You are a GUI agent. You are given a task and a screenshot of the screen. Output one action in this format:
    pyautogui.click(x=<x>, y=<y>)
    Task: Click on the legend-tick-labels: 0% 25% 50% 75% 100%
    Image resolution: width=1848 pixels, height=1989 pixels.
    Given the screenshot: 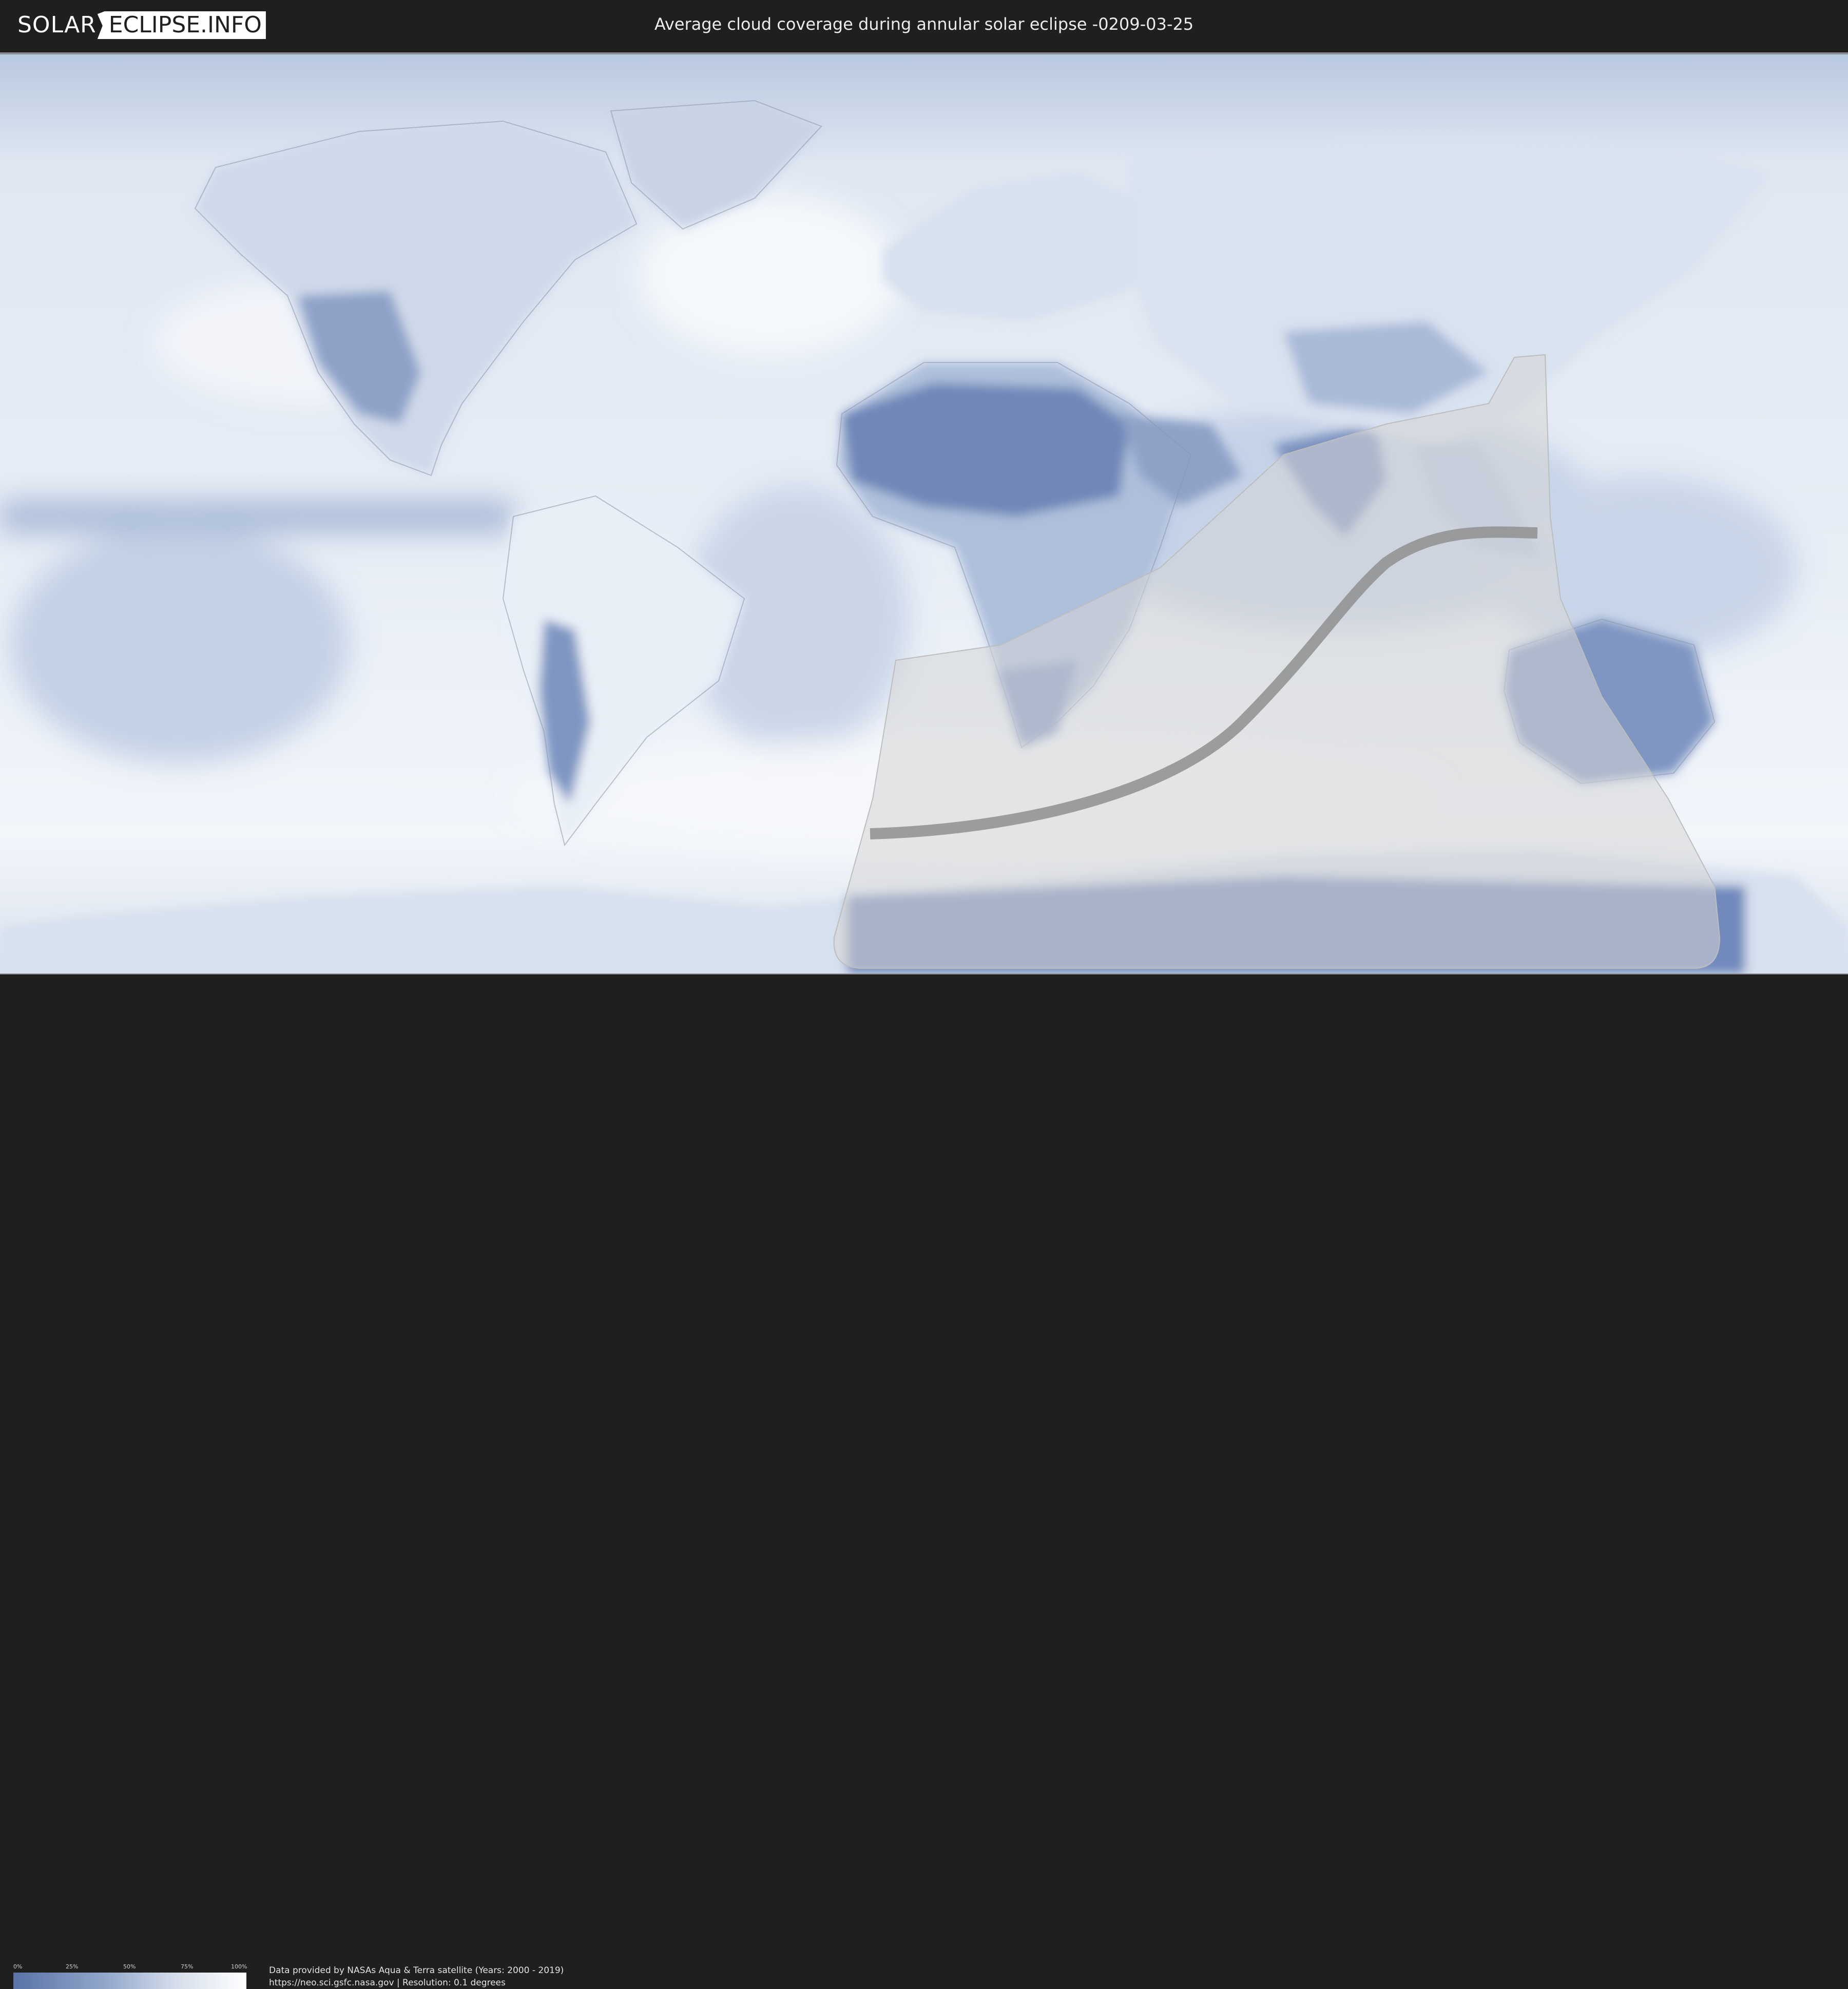 What is the action you would take?
    pyautogui.click(x=130, y=1967)
    